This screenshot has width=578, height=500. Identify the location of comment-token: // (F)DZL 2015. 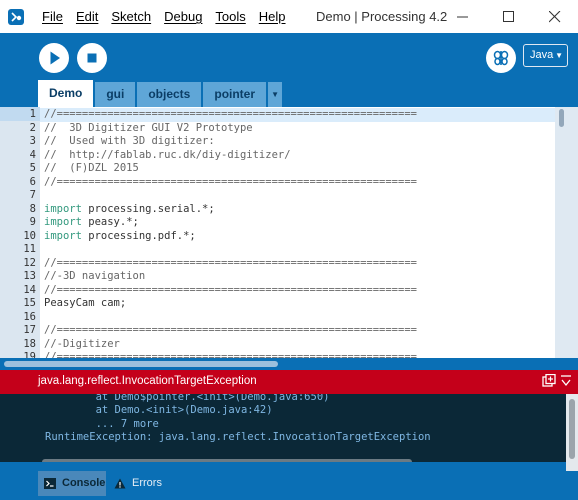
(91, 168).